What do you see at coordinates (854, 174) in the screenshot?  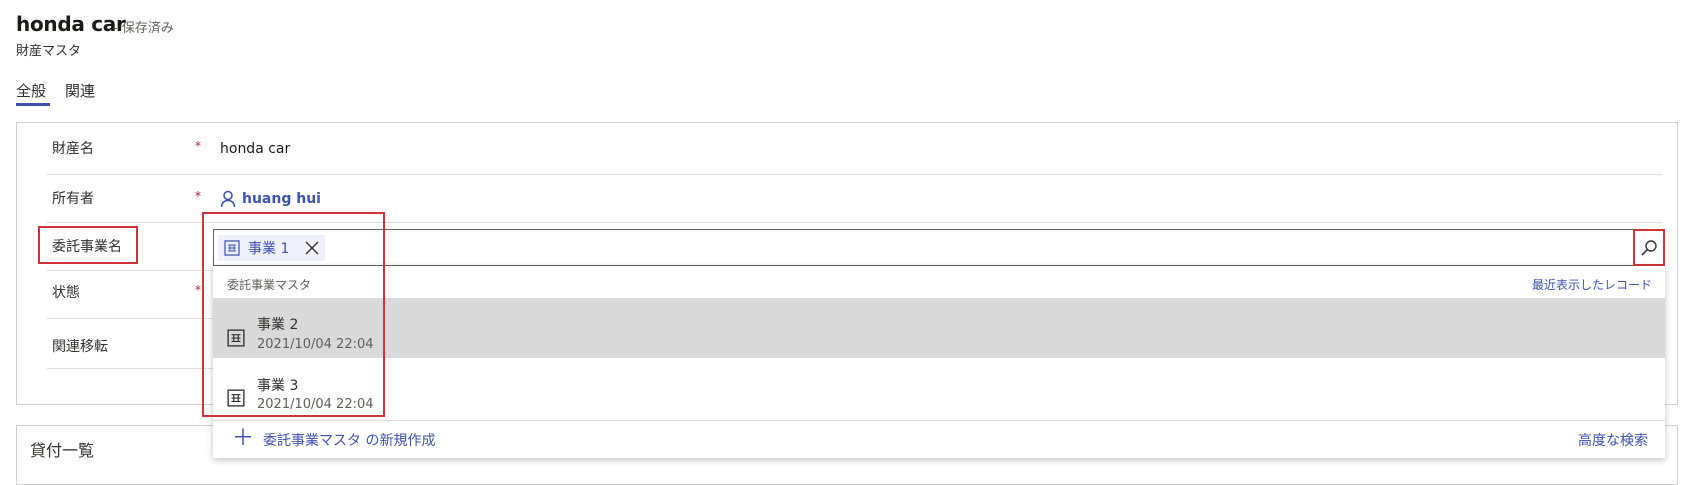 I see `row-divider` at bounding box center [854, 174].